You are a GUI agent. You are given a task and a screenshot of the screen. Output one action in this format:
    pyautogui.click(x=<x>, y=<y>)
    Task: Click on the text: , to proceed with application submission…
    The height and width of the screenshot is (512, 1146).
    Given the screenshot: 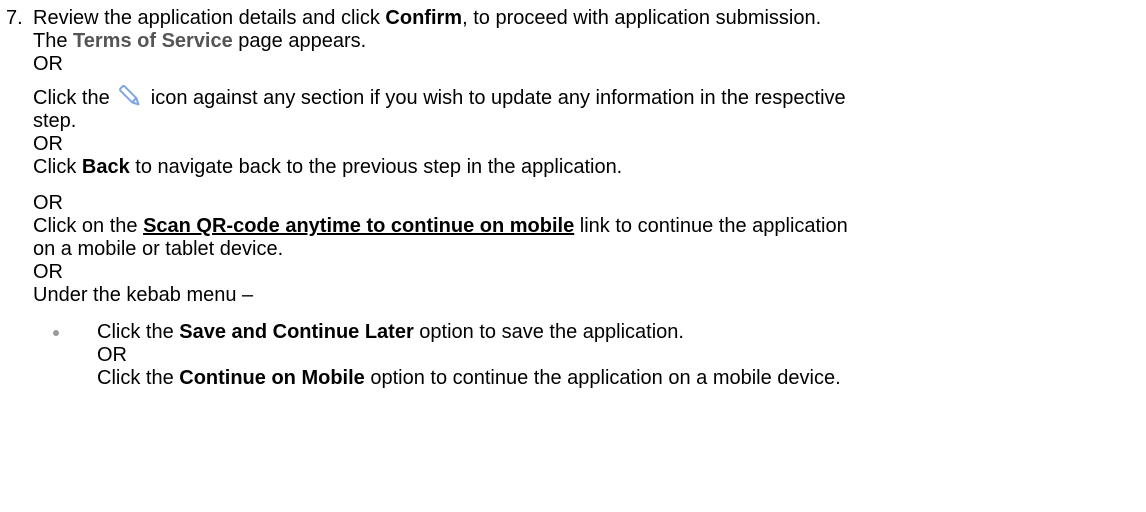 What is the action you would take?
    pyautogui.click(x=642, y=18)
    